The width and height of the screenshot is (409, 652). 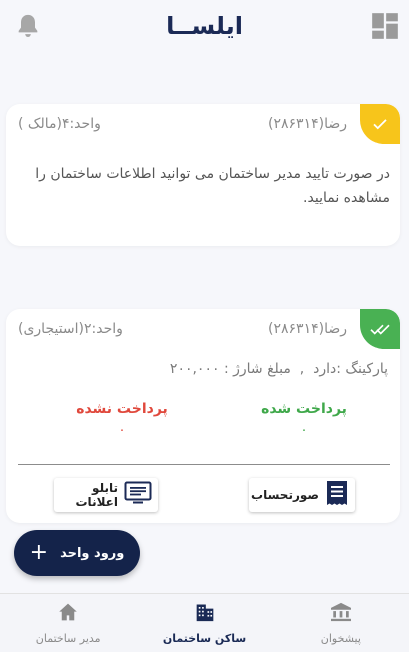 I want to click on bank-icon, so click(x=341, y=614).